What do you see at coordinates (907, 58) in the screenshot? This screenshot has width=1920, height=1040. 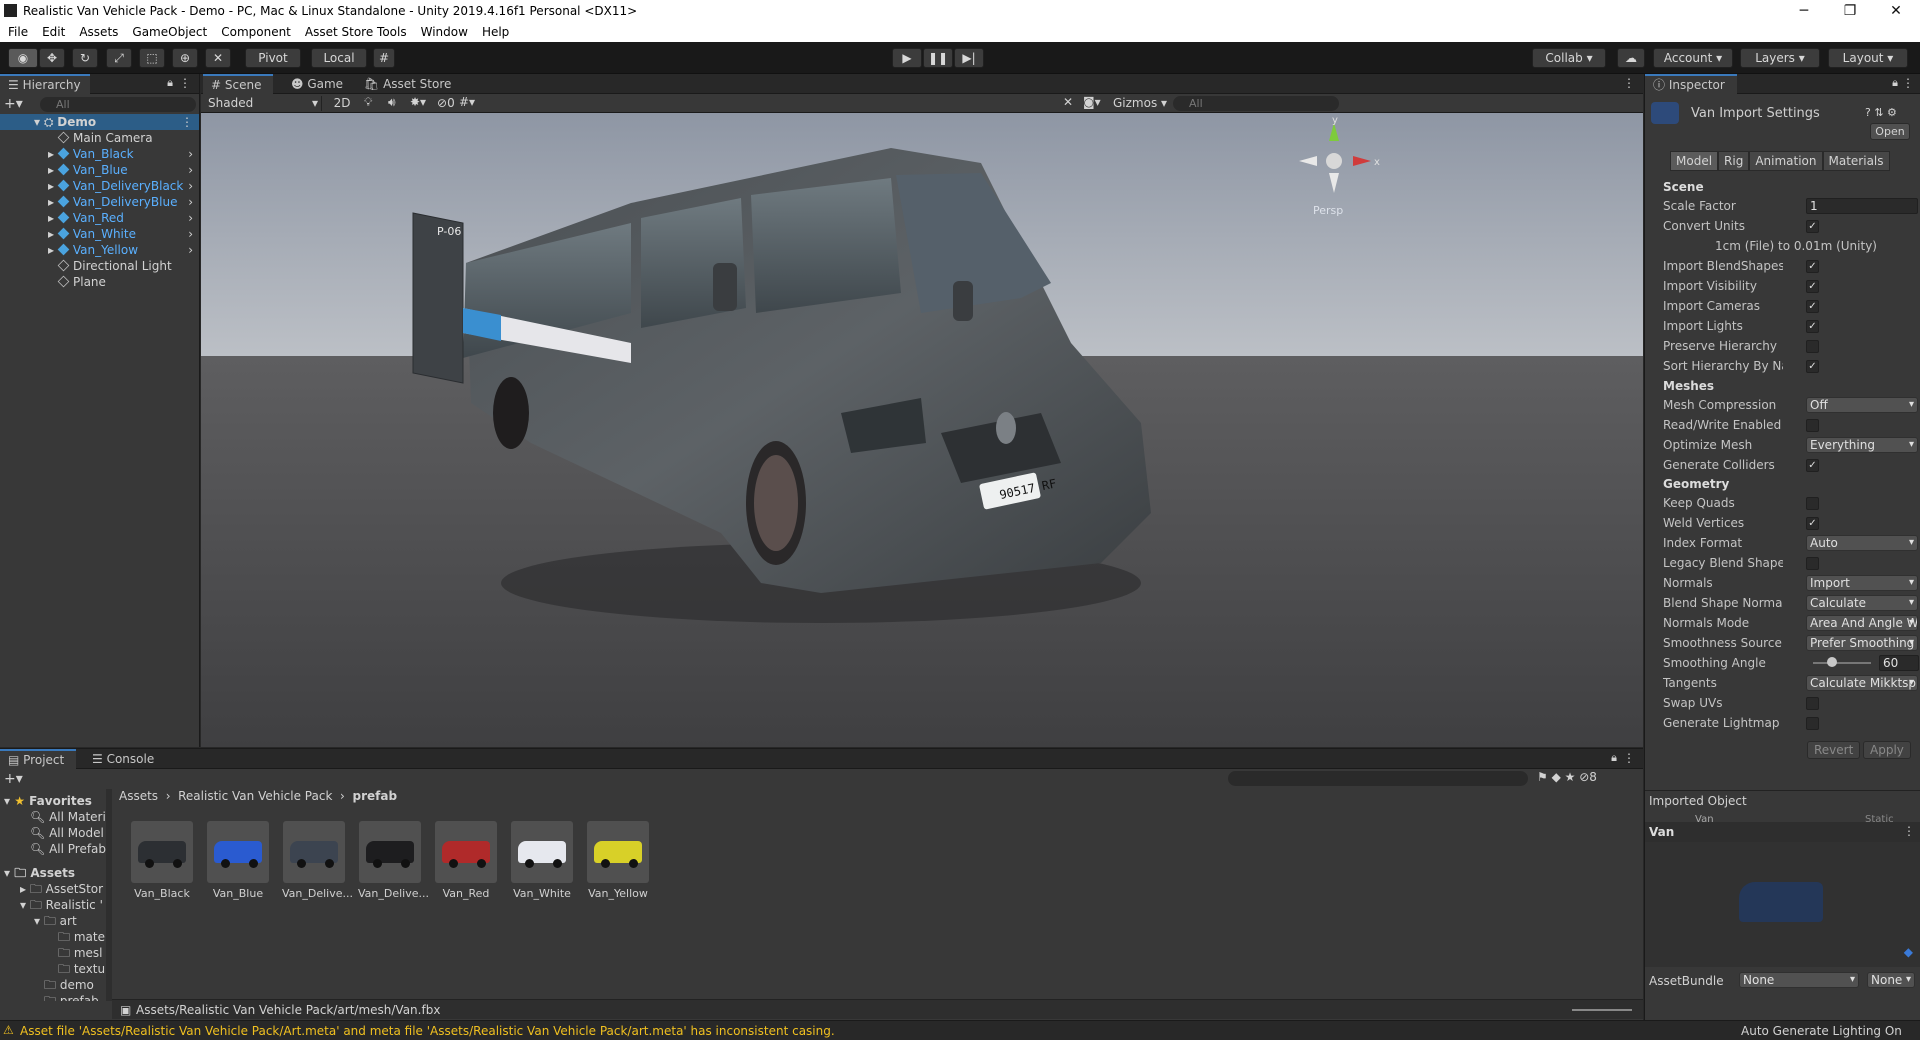 I see `play-button-icon: ▶` at bounding box center [907, 58].